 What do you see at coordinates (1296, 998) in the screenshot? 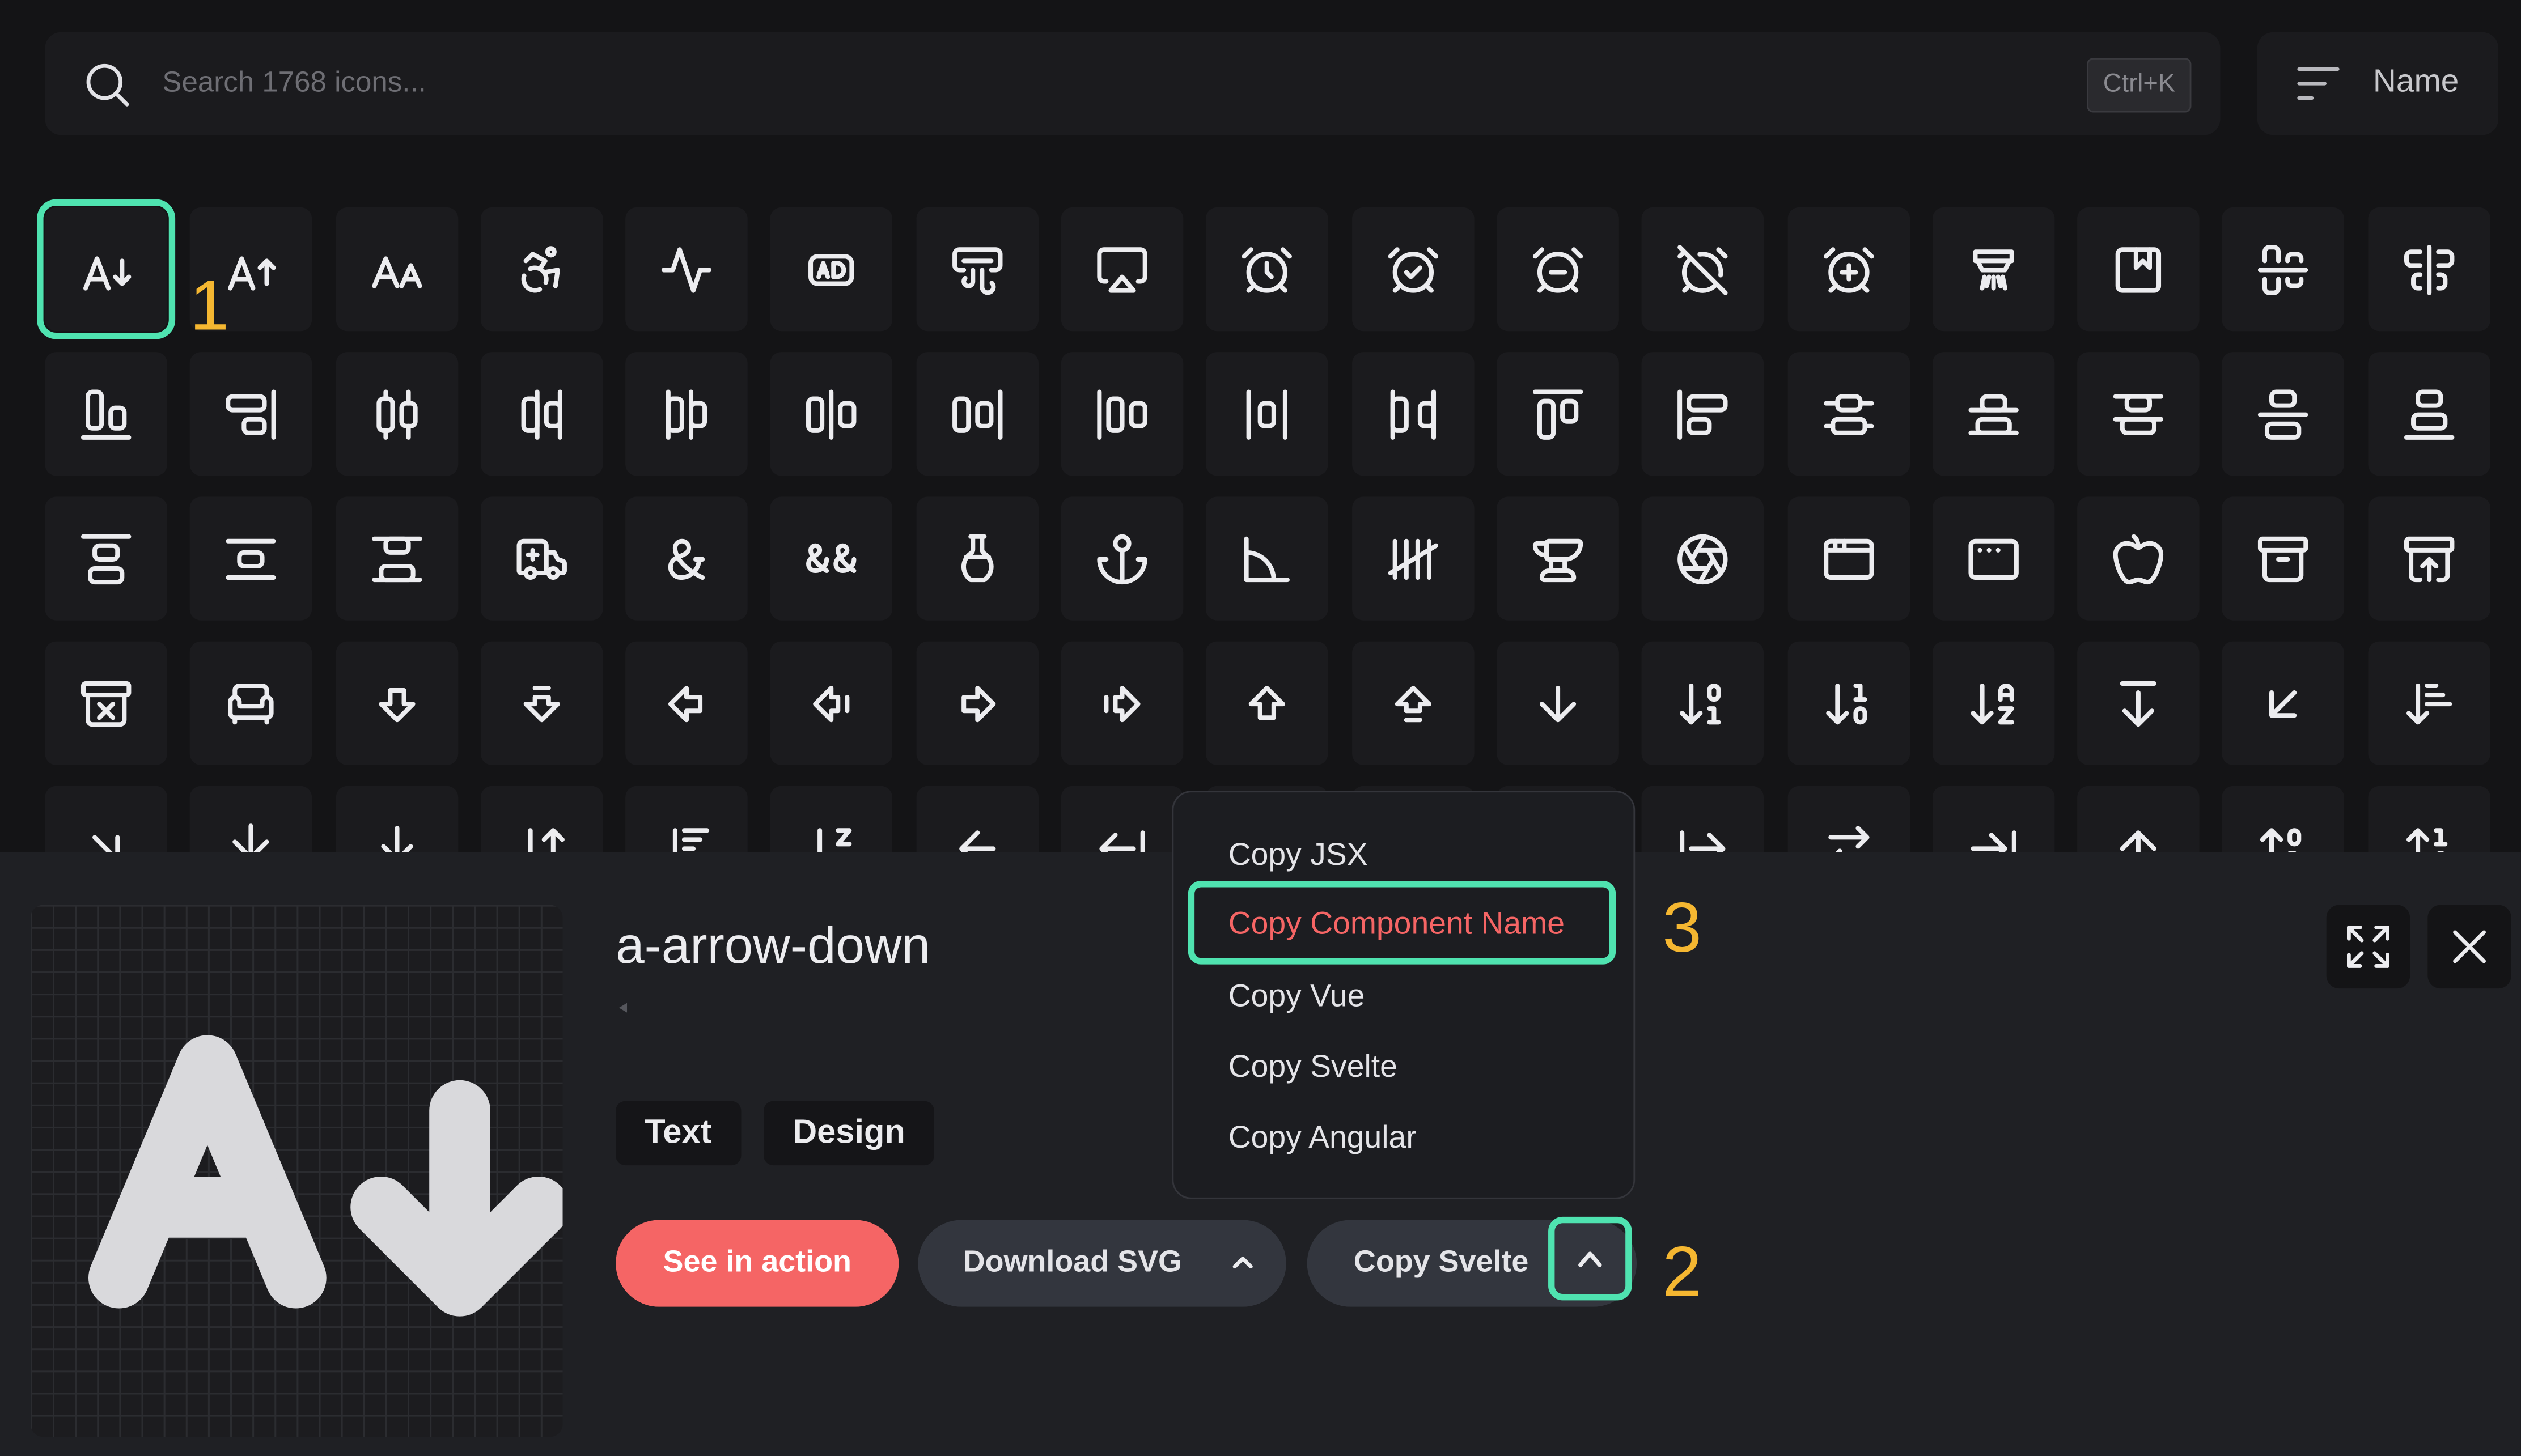
I see `menu-item-copy-vue: Copy Vue` at bounding box center [1296, 998].